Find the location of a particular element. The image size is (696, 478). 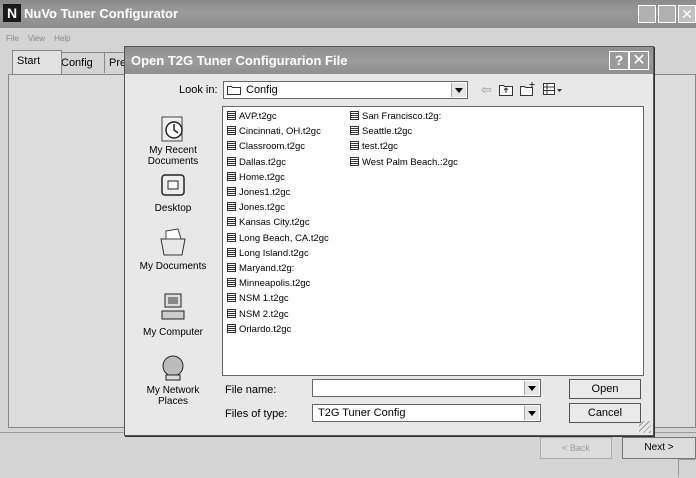

file-item: Maryand.t2g: is located at coordinates (260, 268).